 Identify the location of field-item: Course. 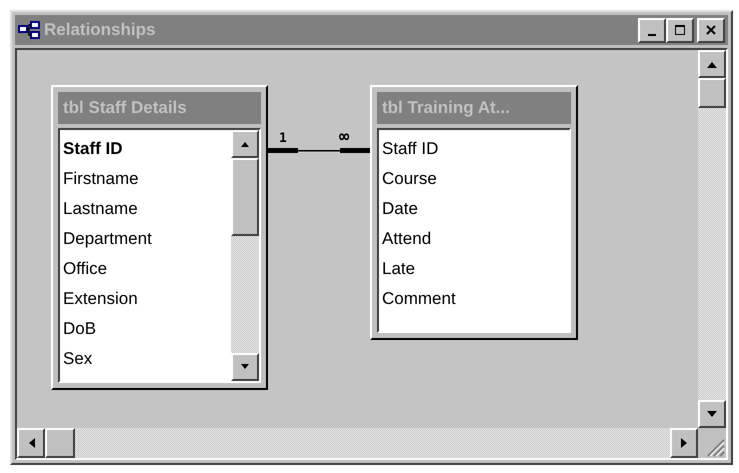
(474, 179).